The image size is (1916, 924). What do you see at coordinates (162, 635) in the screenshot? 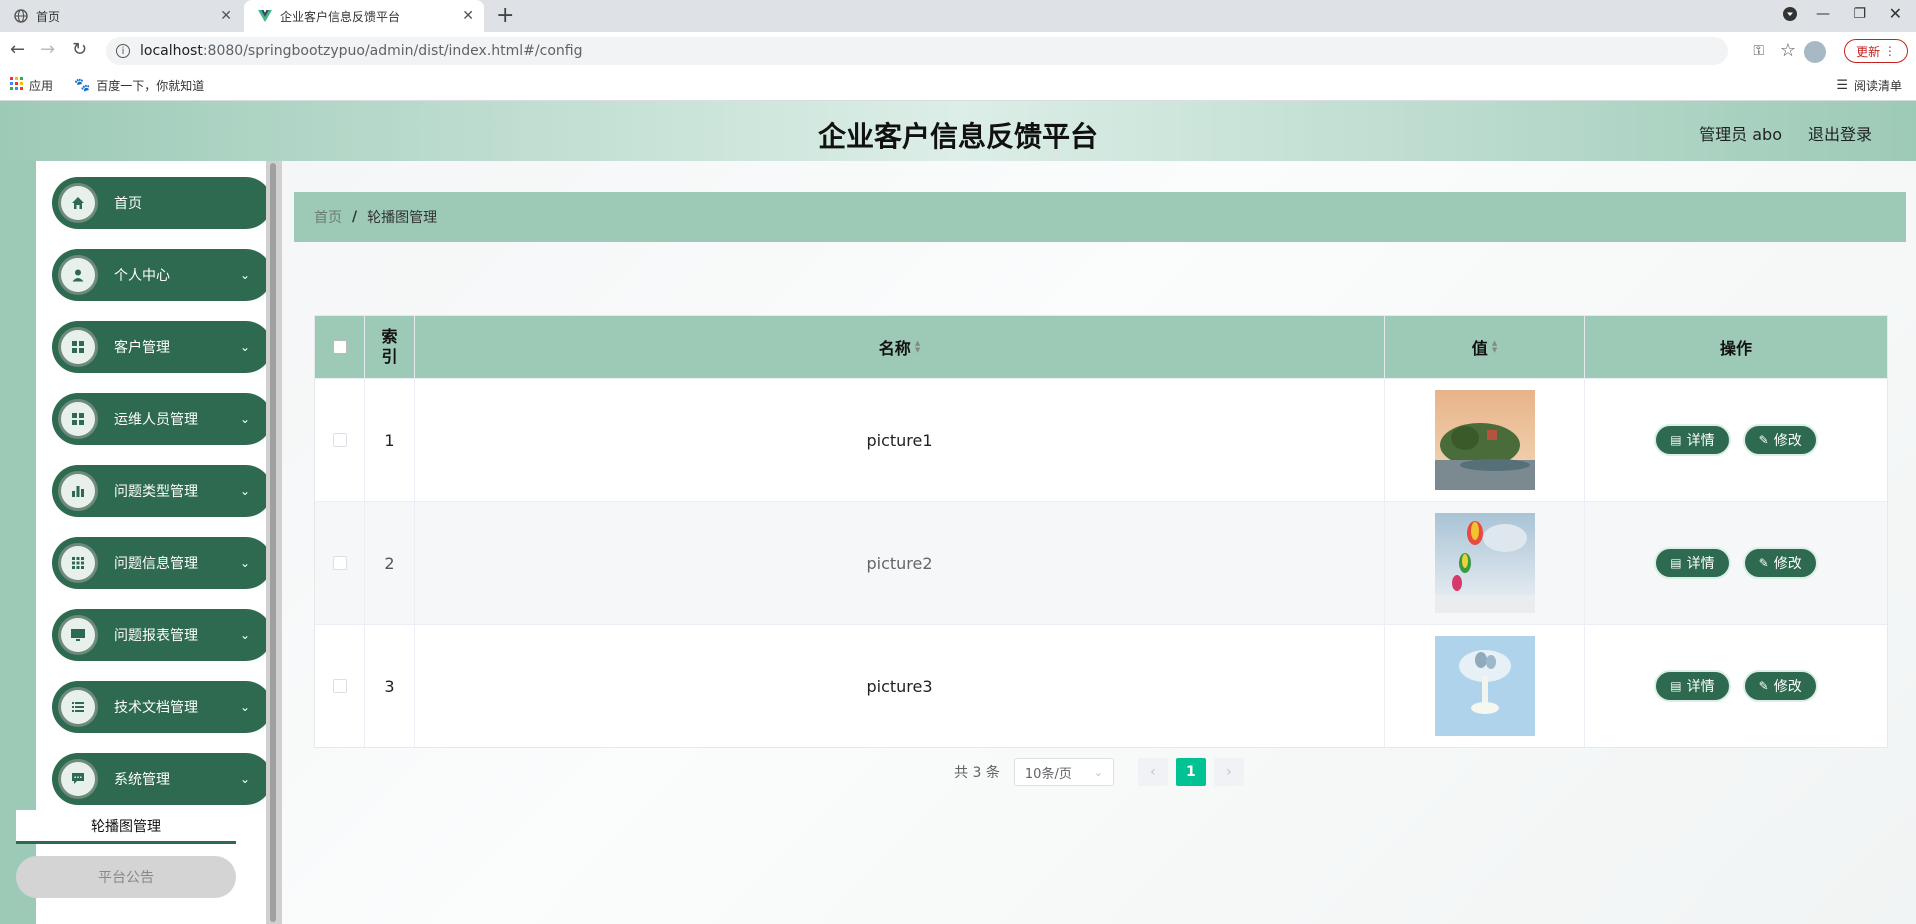
I see `sidebar-item-reports: 问题报表管理 ⌄` at bounding box center [162, 635].